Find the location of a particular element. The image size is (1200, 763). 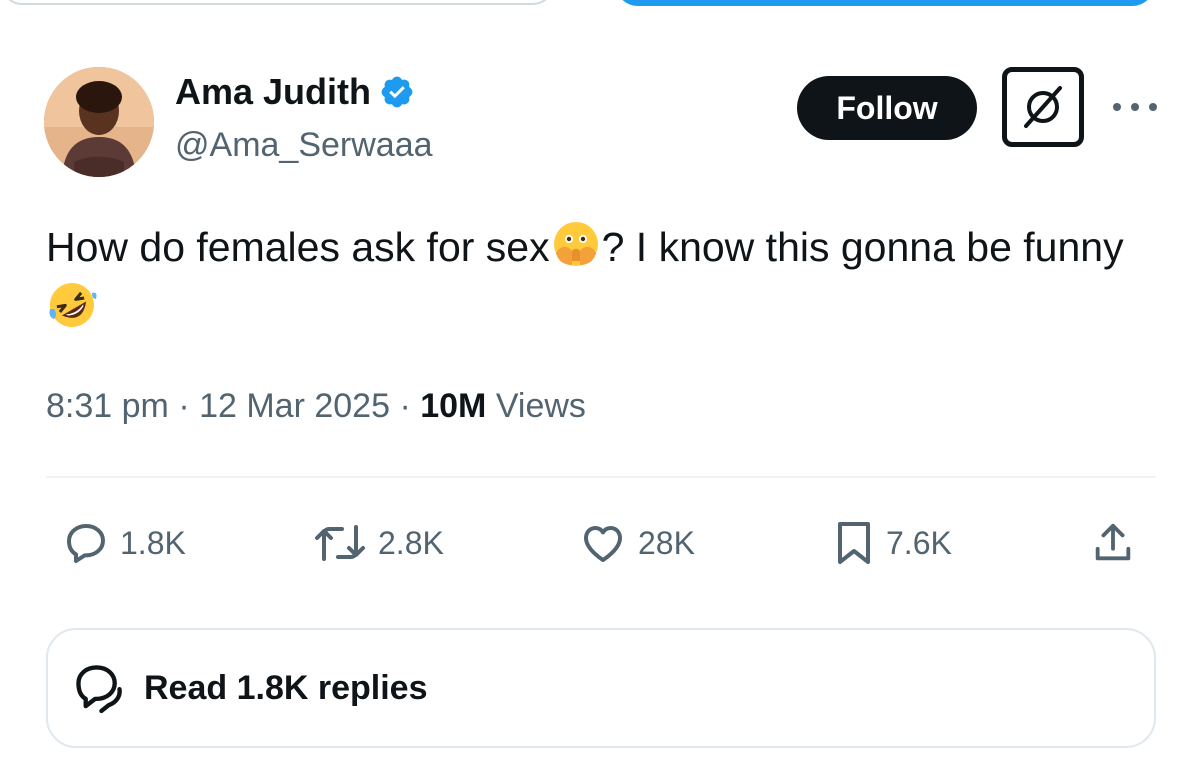

bookmark-button: 7.6K is located at coordinates (892, 543).